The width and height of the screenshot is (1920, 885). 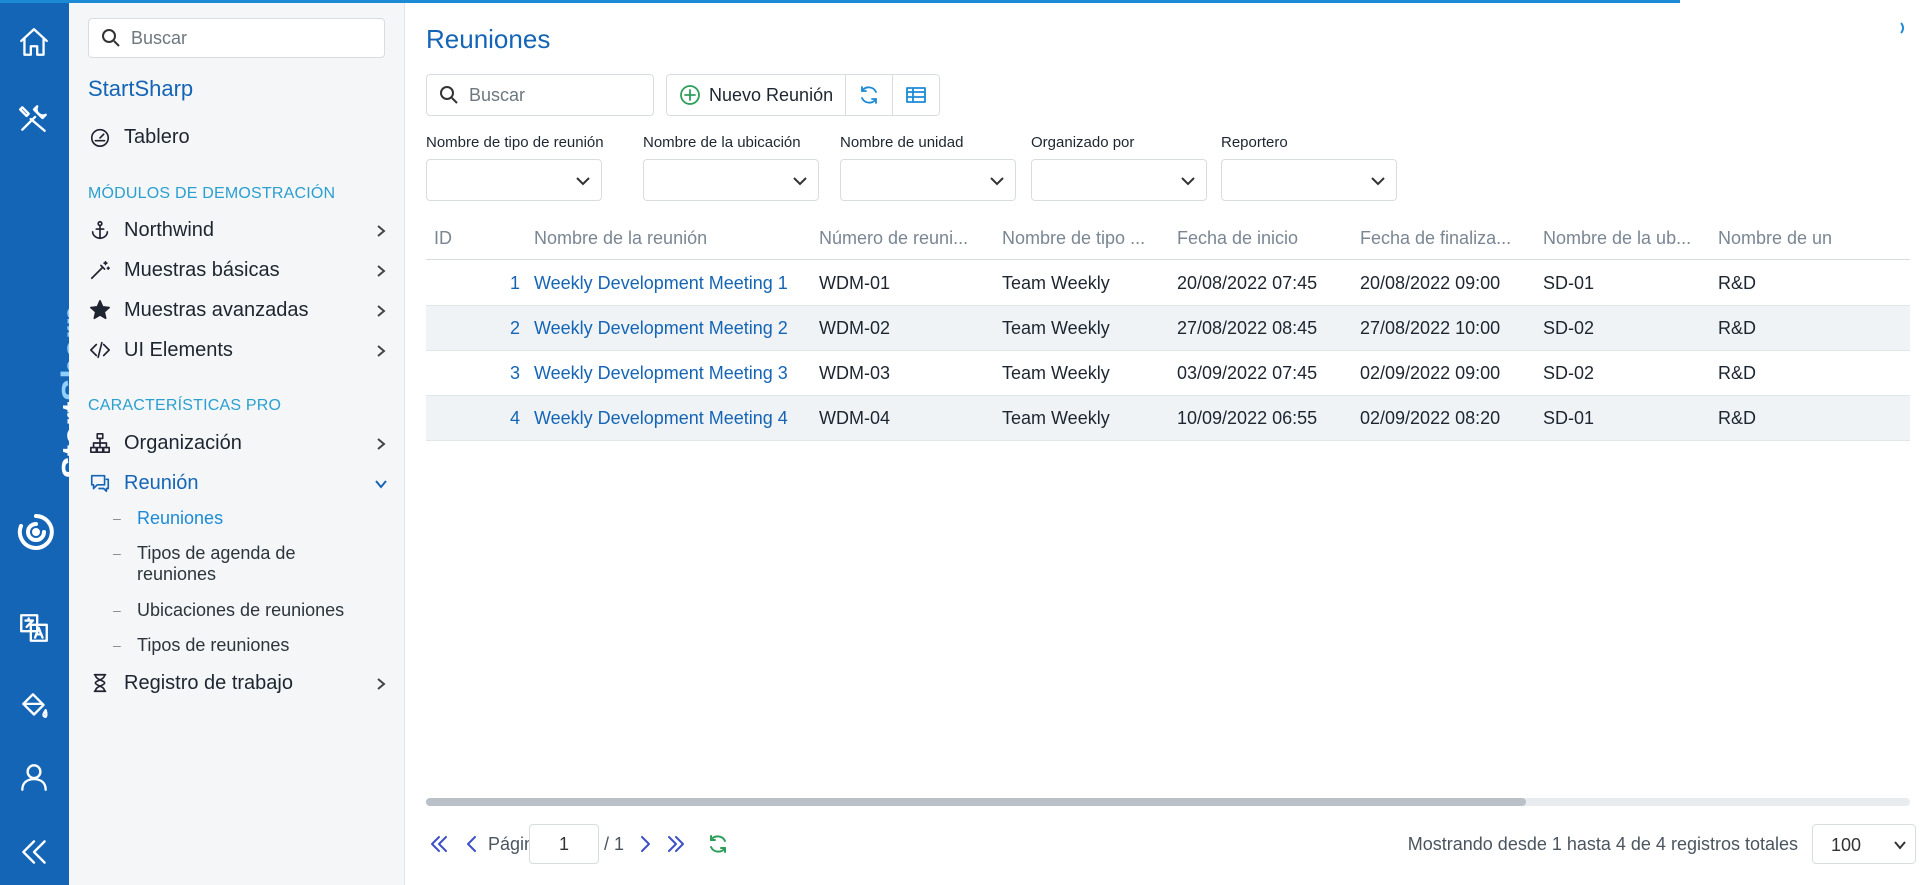 What do you see at coordinates (1247, 328) in the screenshot?
I see `cell-start: 27/08/2022 08:45` at bounding box center [1247, 328].